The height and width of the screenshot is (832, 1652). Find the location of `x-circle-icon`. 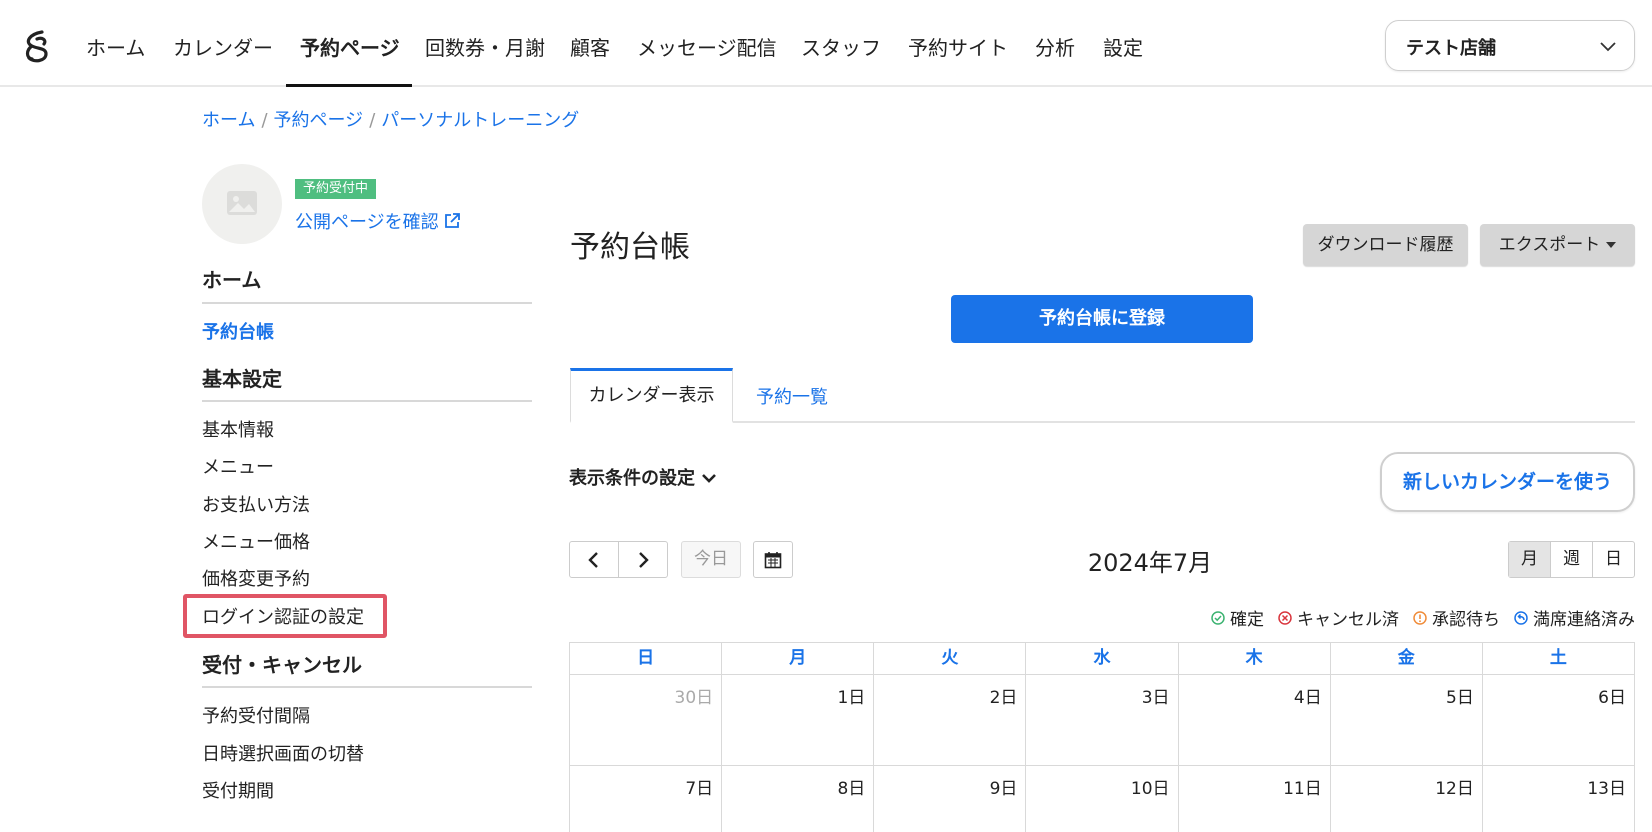

x-circle-icon is located at coordinates (1285, 617).